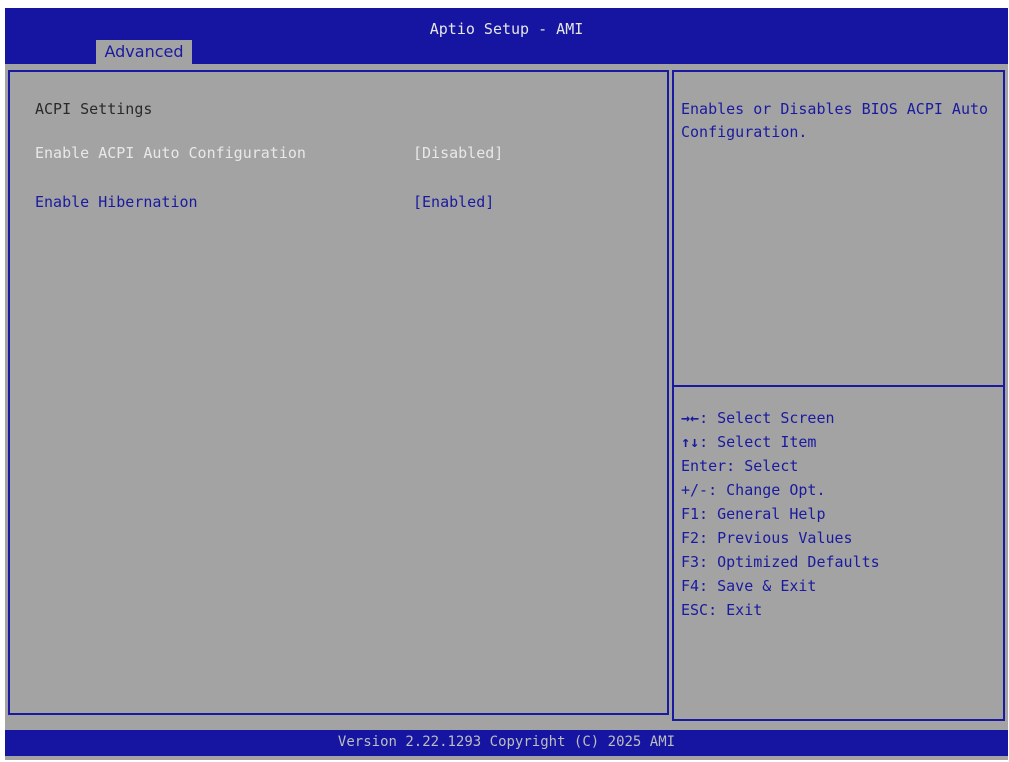 The height and width of the screenshot is (762, 1009). What do you see at coordinates (749, 442) in the screenshot?
I see `key-select-item: ↑↓: Select Item` at bounding box center [749, 442].